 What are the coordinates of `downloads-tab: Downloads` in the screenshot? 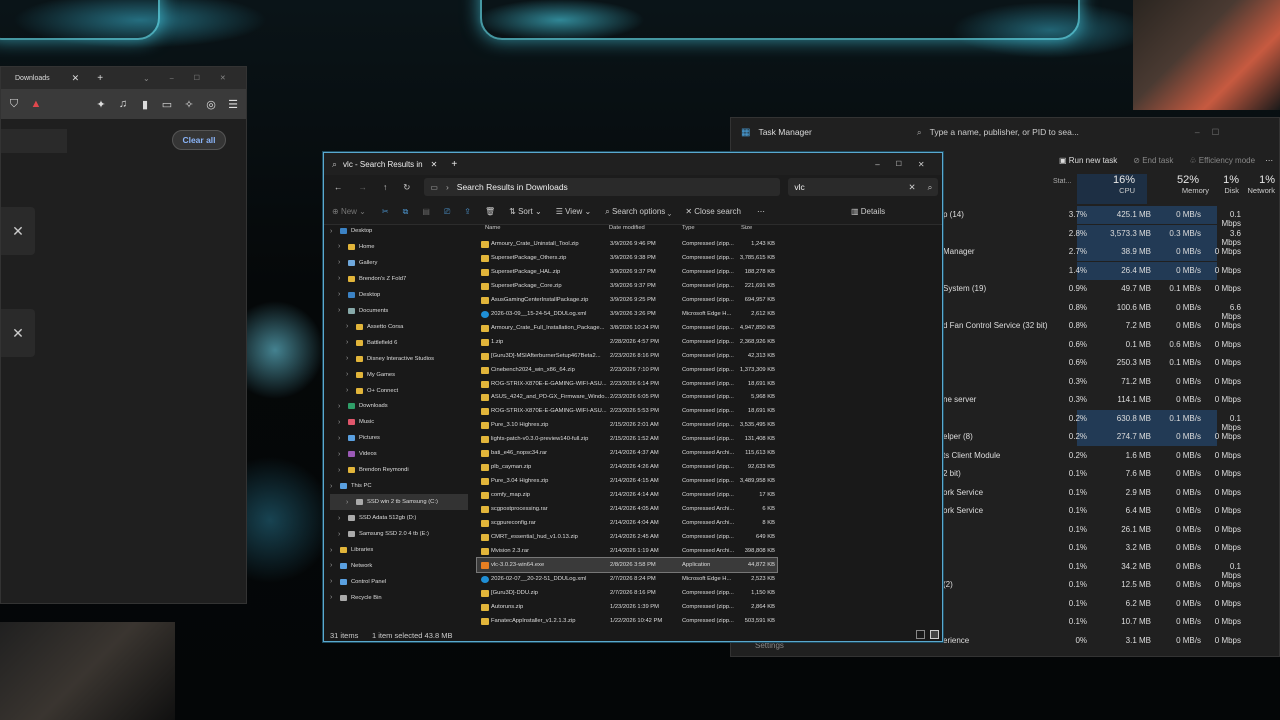 It's located at (32, 78).